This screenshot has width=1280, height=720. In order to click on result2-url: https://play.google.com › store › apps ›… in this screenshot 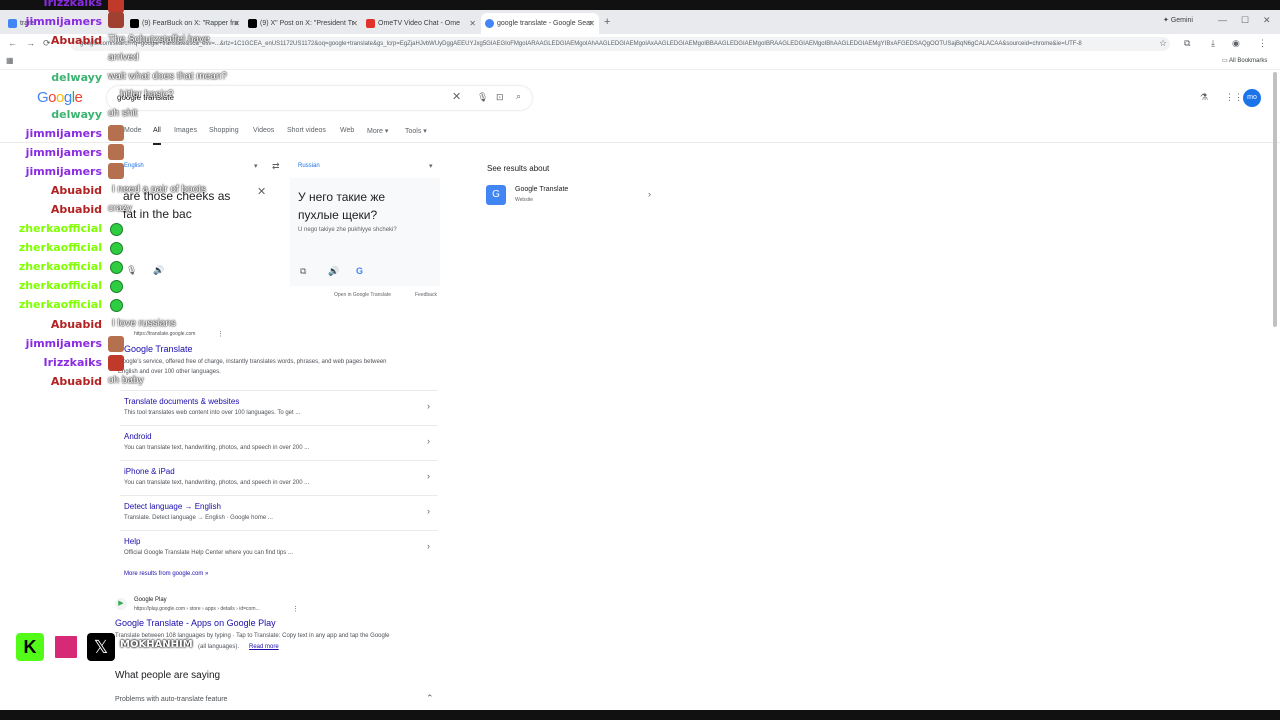, I will do `click(197, 609)`.